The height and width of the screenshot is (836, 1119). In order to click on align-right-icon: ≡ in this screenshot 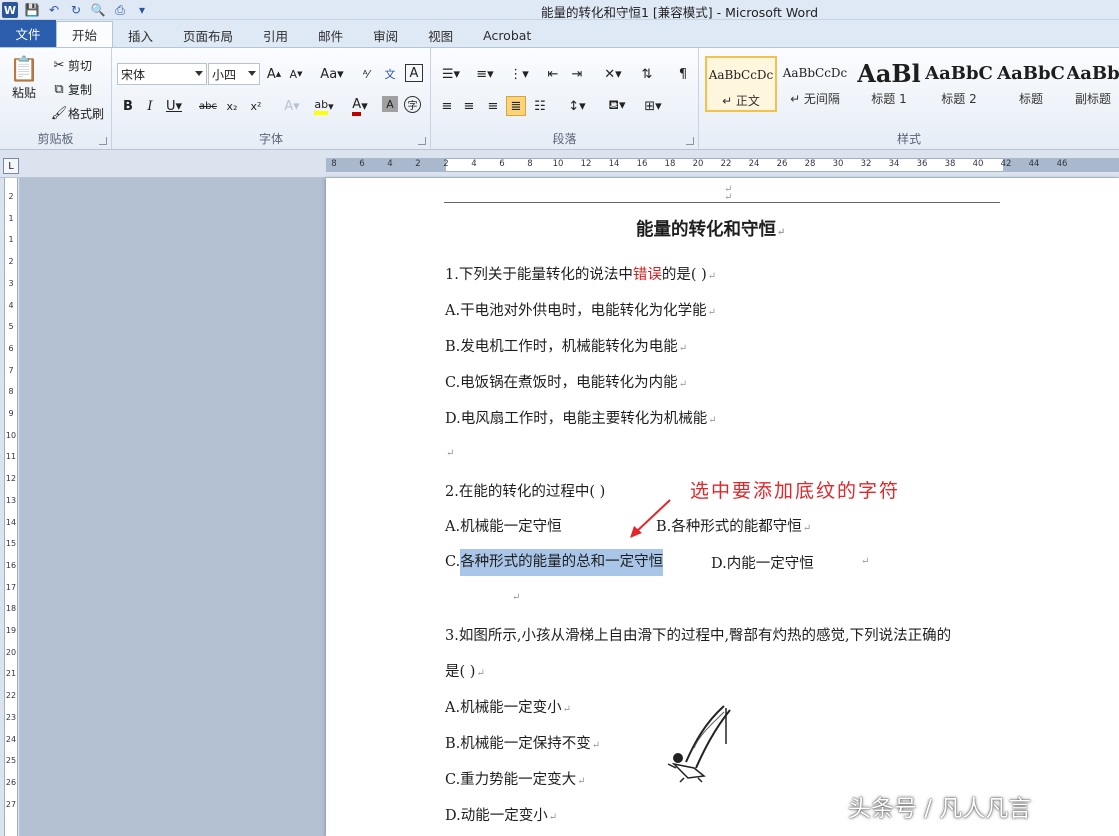, I will do `click(493, 106)`.